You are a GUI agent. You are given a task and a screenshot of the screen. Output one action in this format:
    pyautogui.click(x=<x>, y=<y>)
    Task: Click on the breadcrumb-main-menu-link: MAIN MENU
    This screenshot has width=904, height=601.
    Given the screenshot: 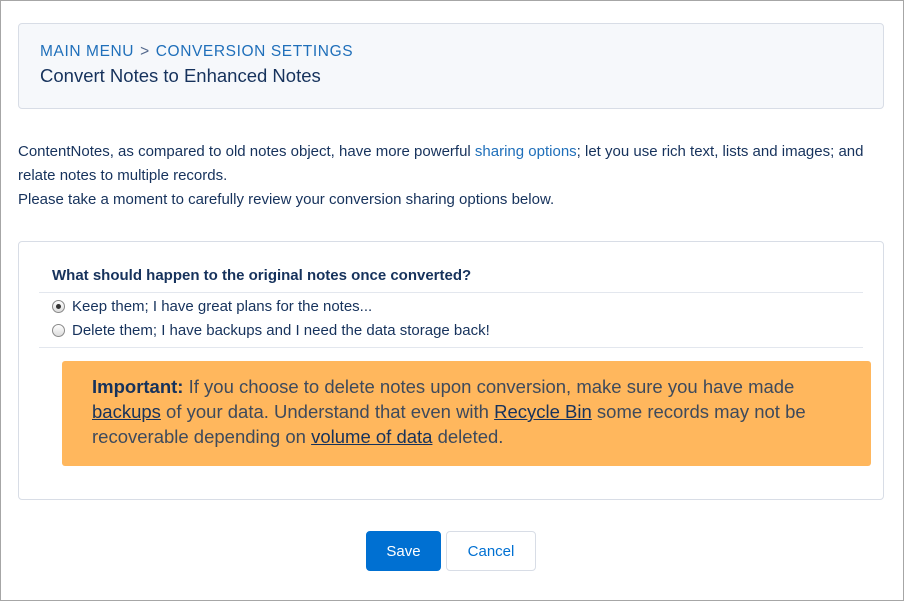 What is the action you would take?
    pyautogui.click(x=87, y=51)
    